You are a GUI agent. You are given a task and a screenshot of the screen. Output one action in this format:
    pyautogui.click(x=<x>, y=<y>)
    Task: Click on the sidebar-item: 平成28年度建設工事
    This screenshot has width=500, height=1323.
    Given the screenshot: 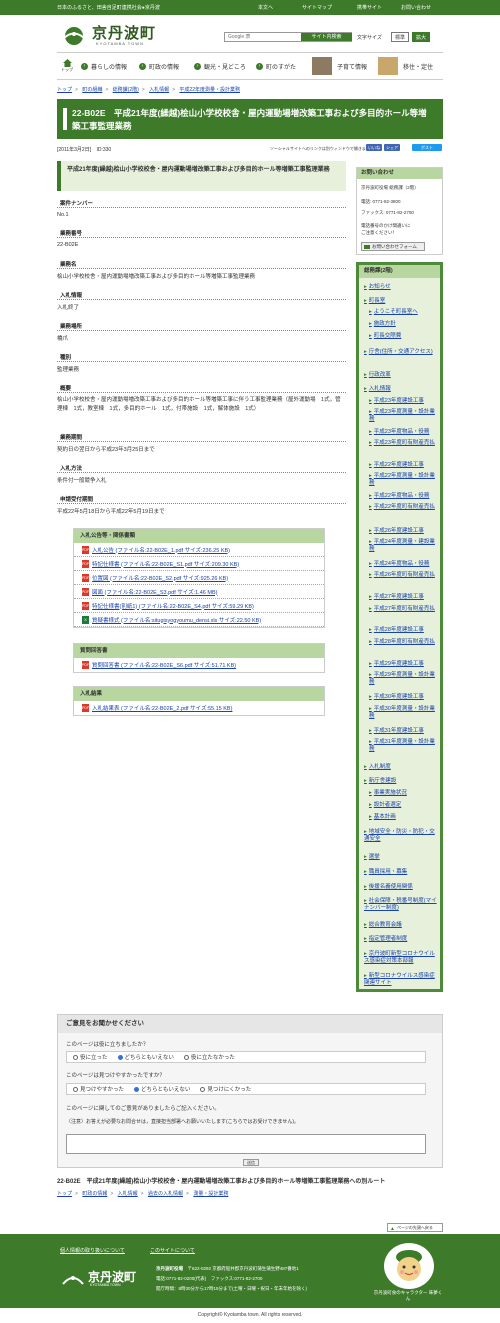 What is the action you would take?
    pyautogui.click(x=396, y=630)
    